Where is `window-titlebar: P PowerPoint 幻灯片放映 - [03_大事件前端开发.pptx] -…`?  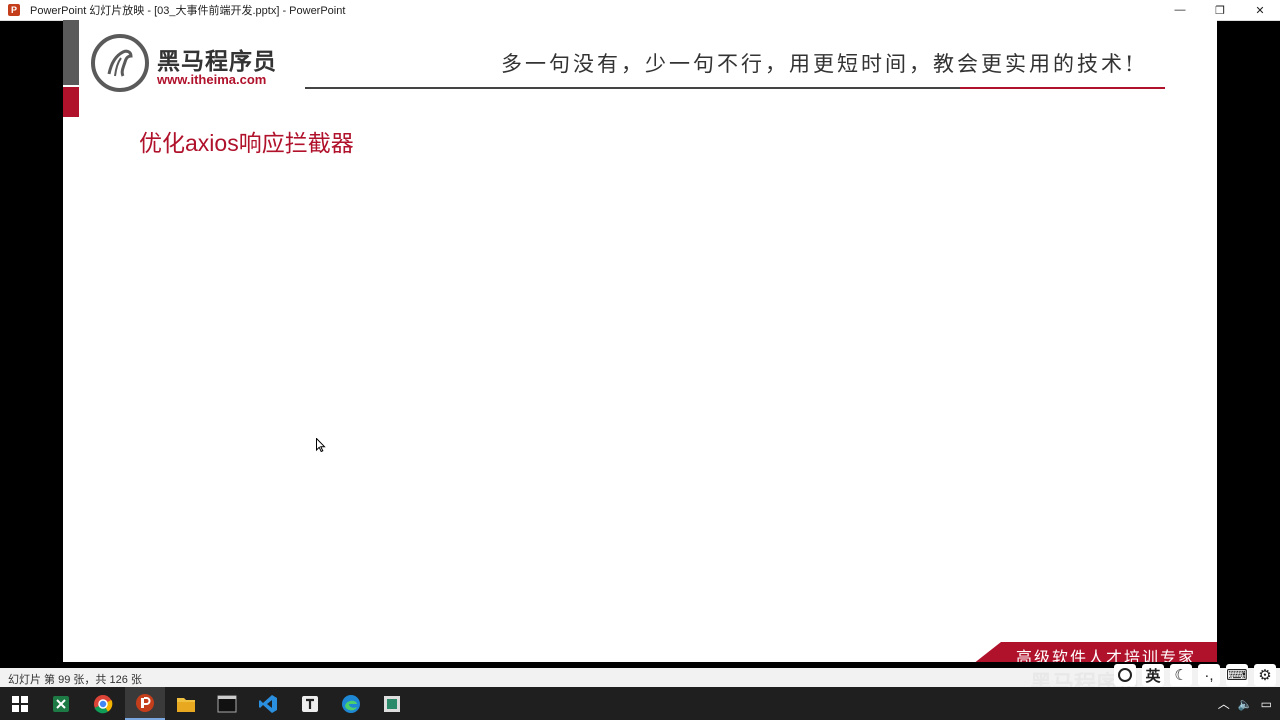 window-titlebar: P PowerPoint 幻灯片放映 - [03_大事件前端开发.pptx] -… is located at coordinates (640, 10).